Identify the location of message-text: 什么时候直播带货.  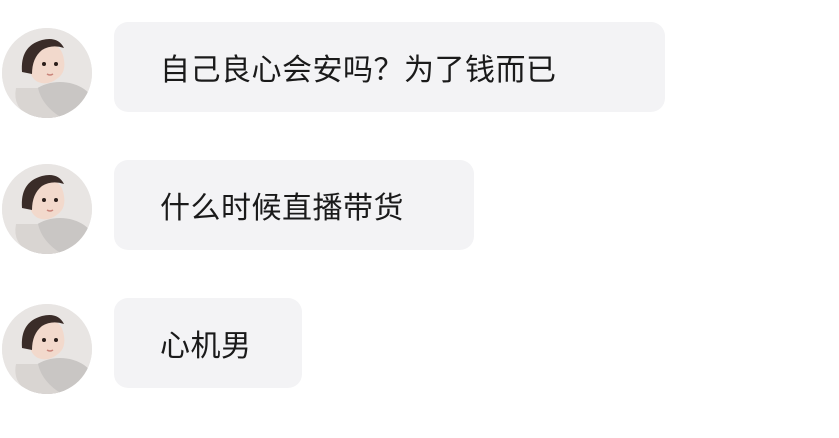
(282, 208).